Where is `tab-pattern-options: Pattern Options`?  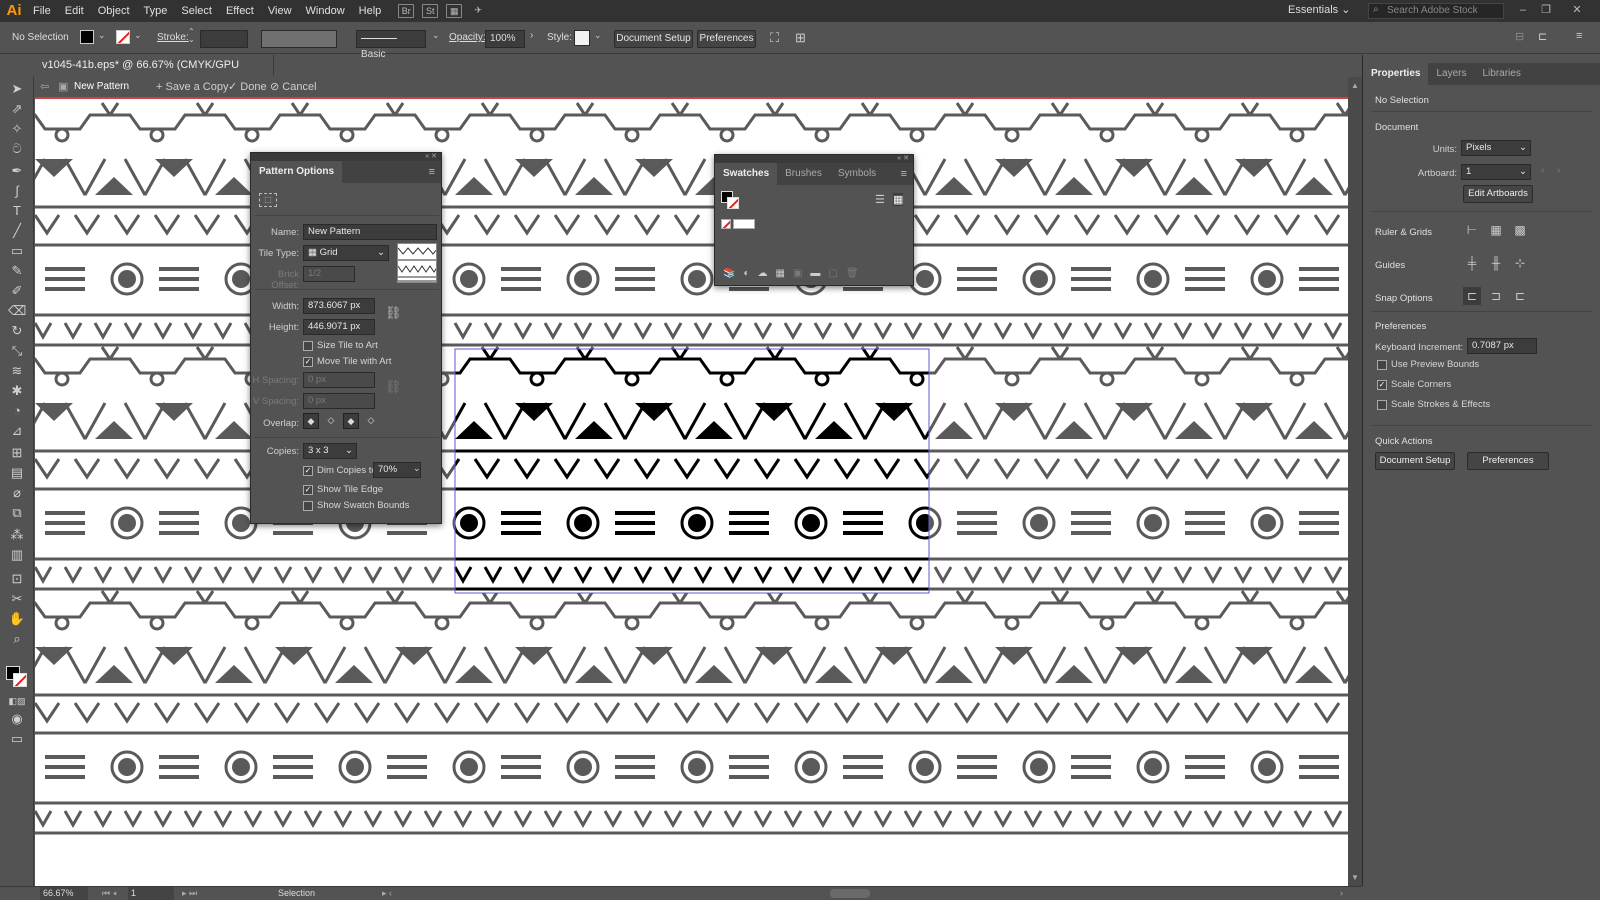 tab-pattern-options: Pattern Options is located at coordinates (297, 172).